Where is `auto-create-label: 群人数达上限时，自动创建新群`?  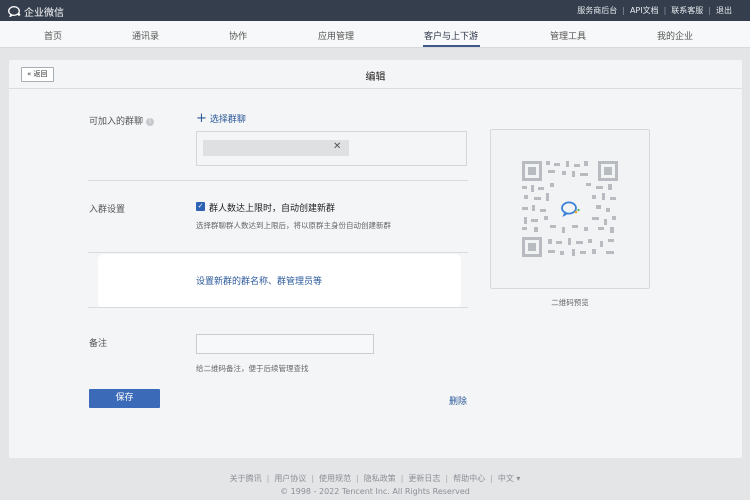 auto-create-label: 群人数达上限时，自动创建新群 is located at coordinates (272, 207).